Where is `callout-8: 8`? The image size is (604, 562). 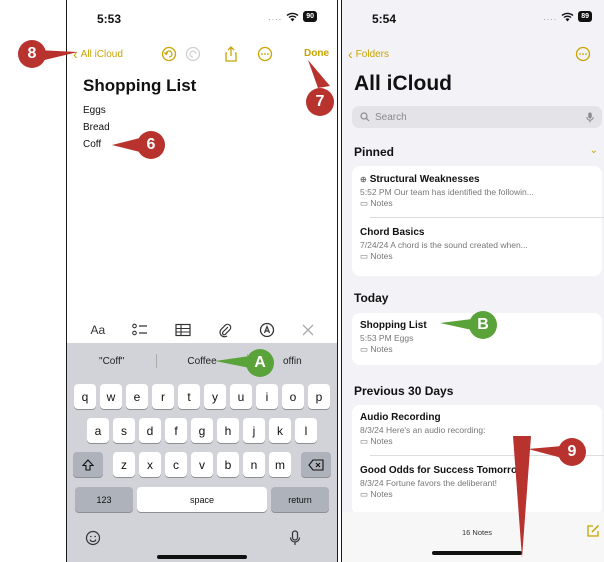 callout-8: 8 is located at coordinates (32, 54).